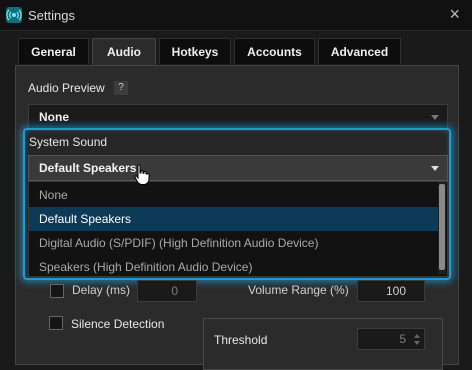 The image size is (472, 370). Describe the element at coordinates (402, 339) in the screenshot. I see `threshold-value: 5` at that location.